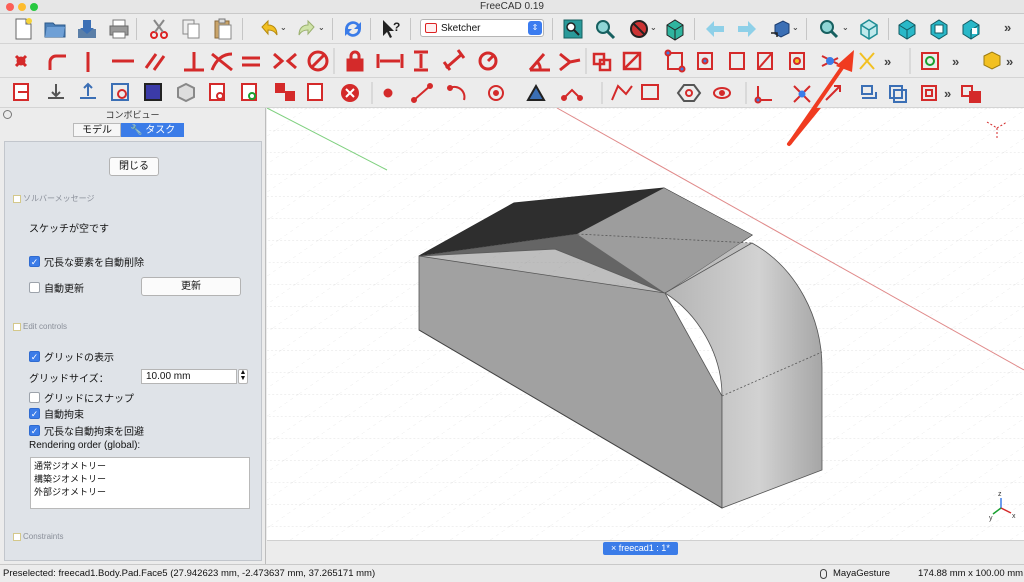  What do you see at coordinates (573, 29) in the screenshot?
I see `fit-all-icon` at bounding box center [573, 29].